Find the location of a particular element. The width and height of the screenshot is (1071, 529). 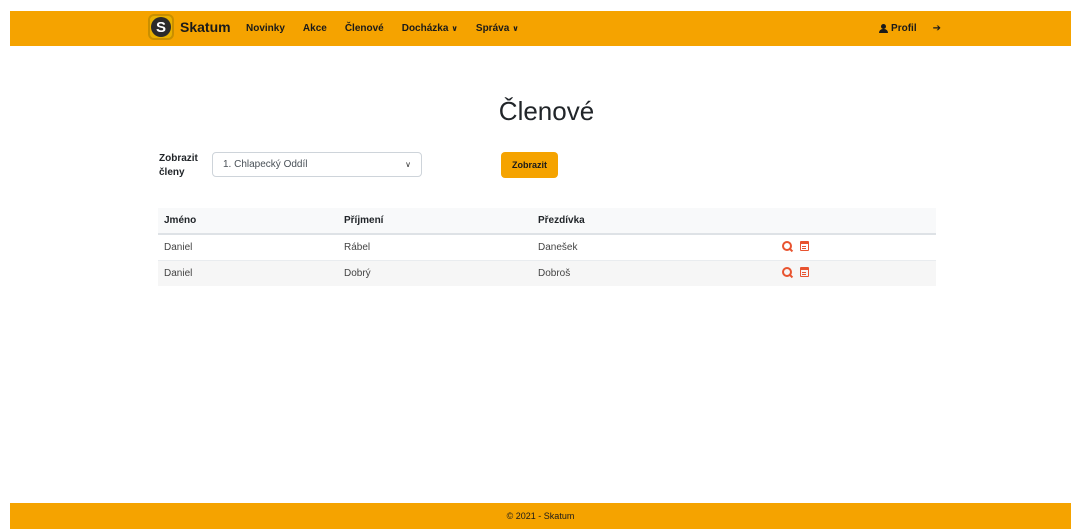

nav-links: Novinky Akce Členové Docházka ∨ Správa ∨ is located at coordinates (391, 28).